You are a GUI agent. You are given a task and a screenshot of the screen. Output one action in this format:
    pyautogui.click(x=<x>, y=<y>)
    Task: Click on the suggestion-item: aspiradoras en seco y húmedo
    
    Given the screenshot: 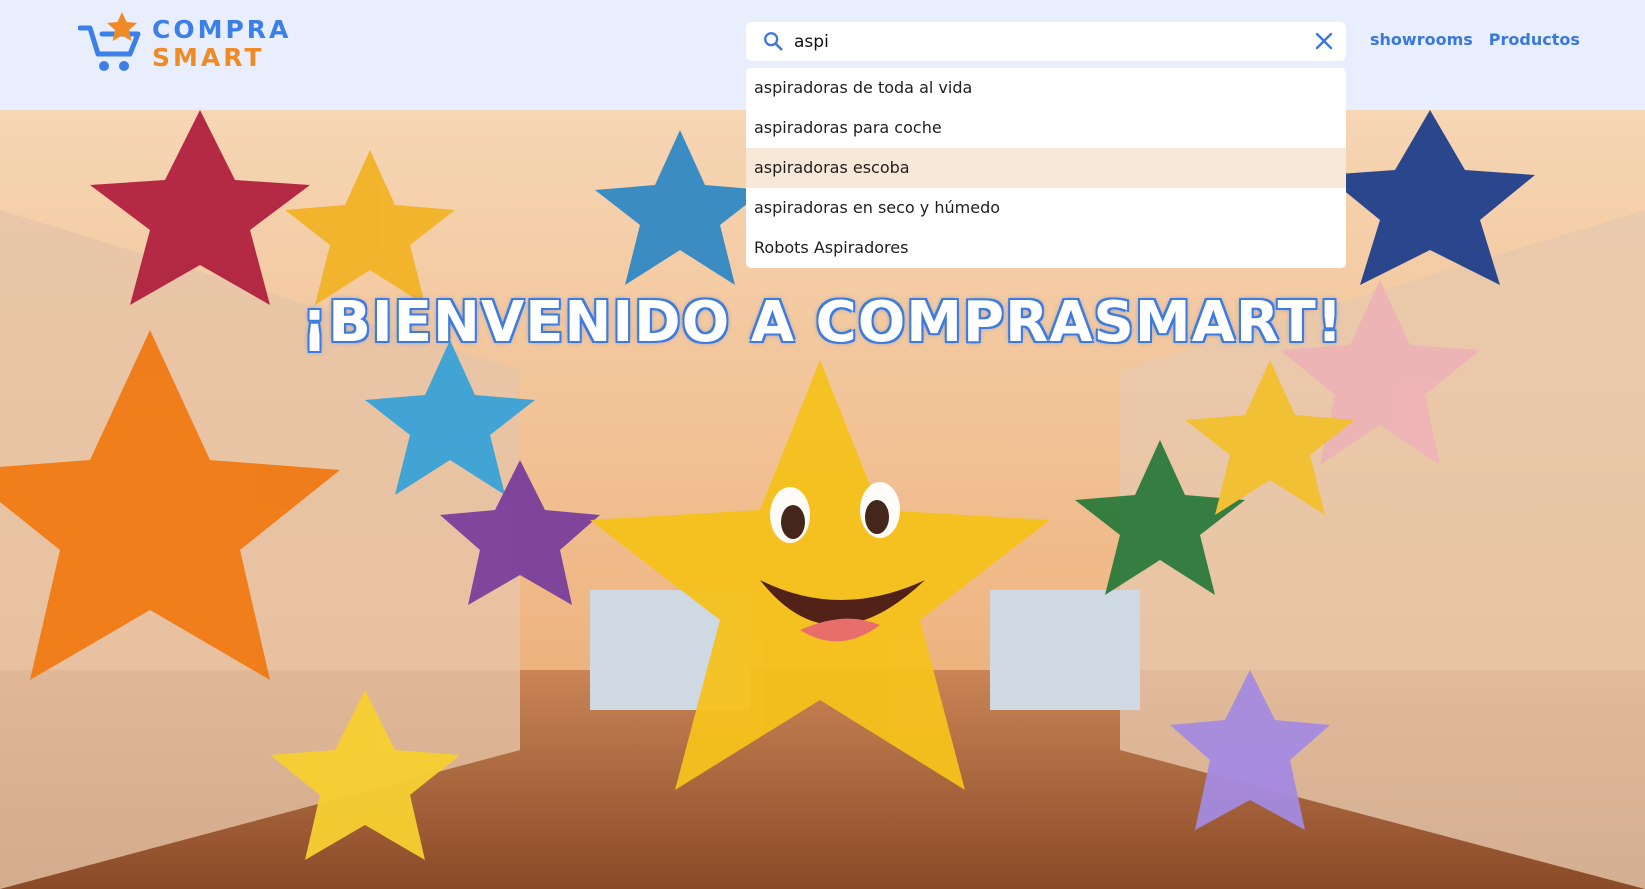 What is the action you would take?
    pyautogui.click(x=1046, y=208)
    